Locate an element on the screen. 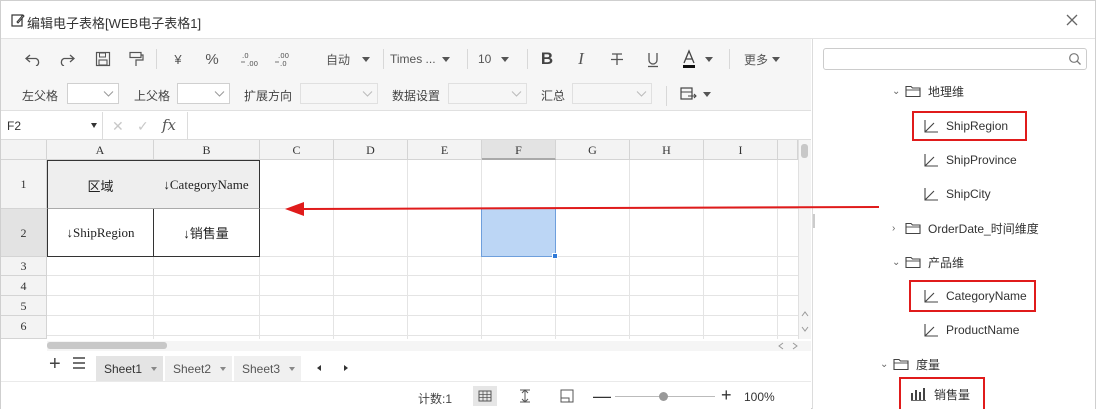 The width and height of the screenshot is (1096, 409). formula-input is located at coordinates (499, 126).